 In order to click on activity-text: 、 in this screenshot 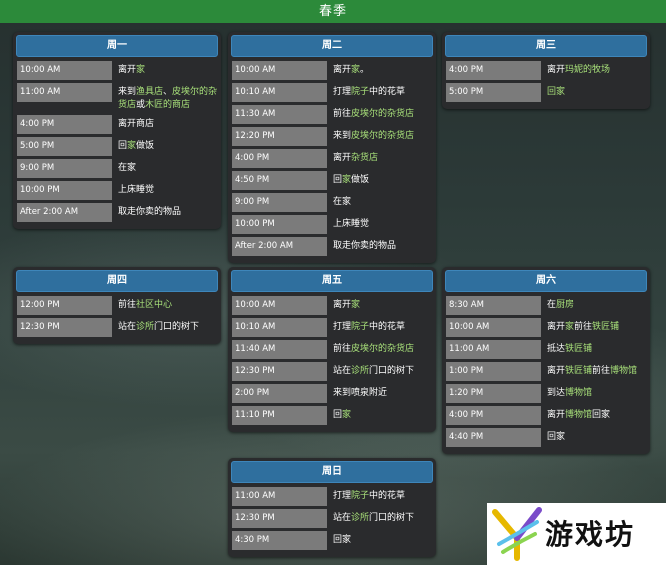, I will do `click(168, 92)`.